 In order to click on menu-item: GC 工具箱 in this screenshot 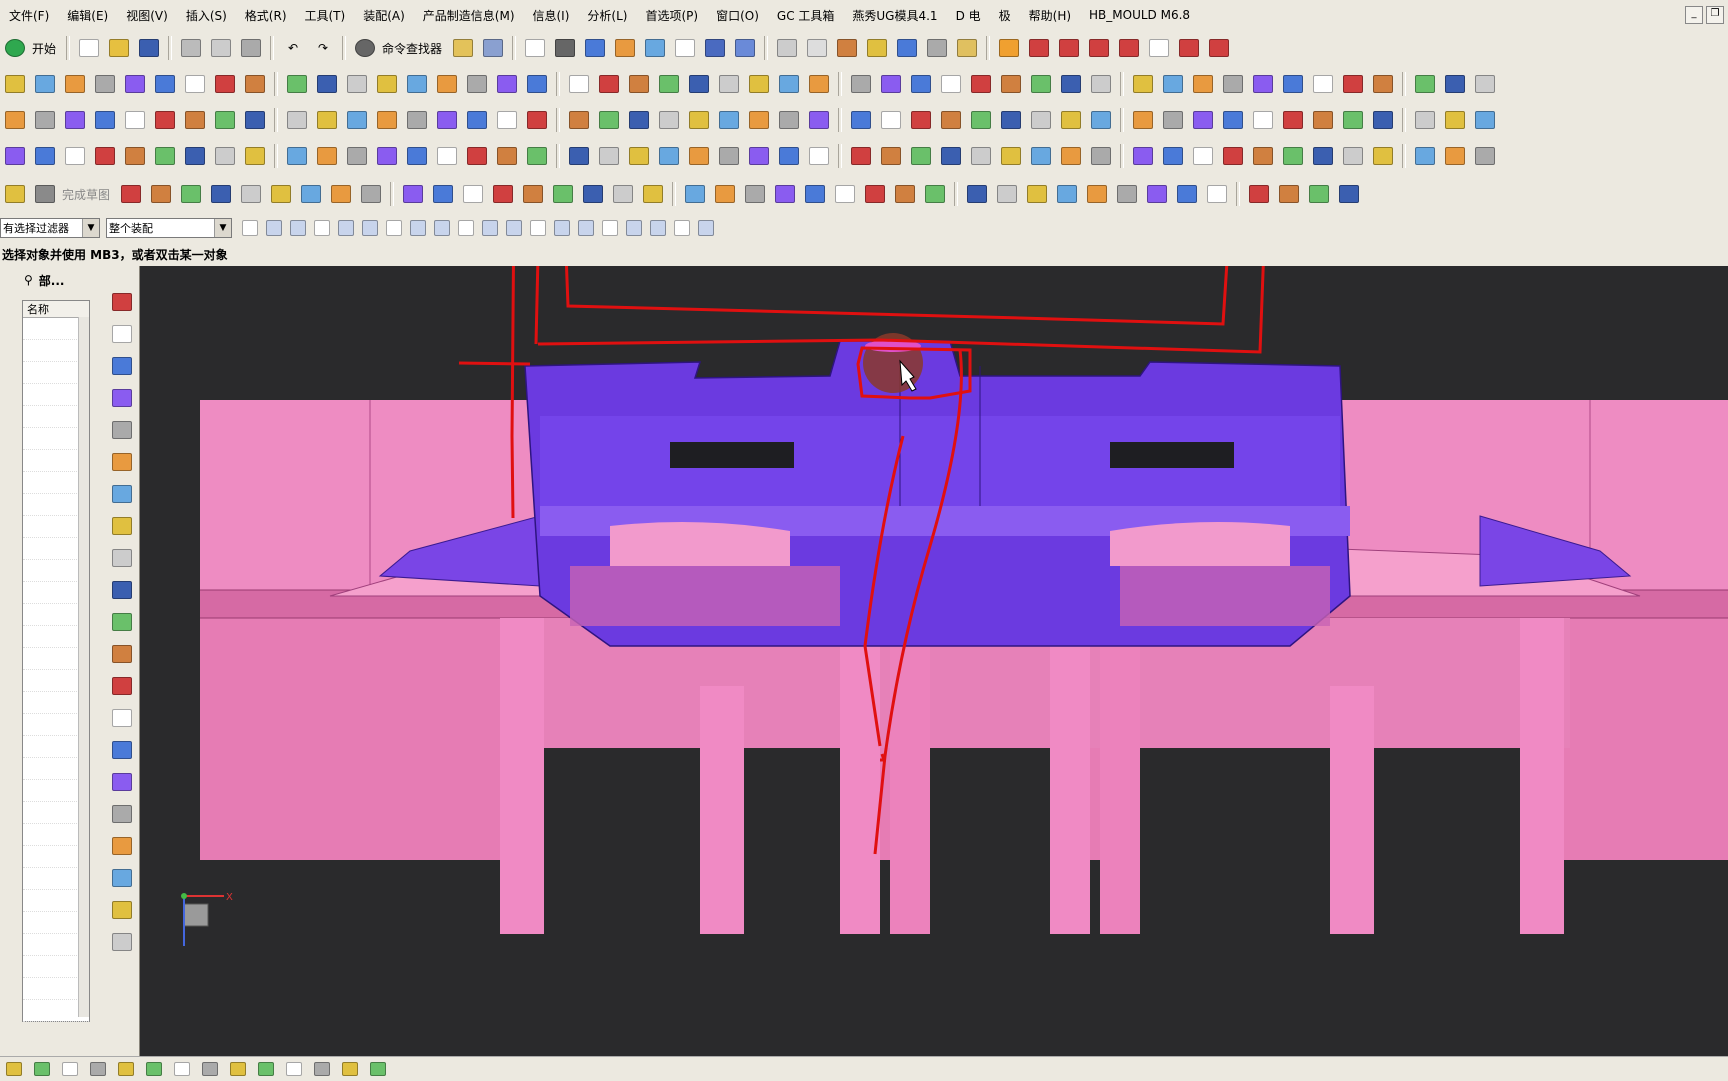, I will do `click(806, 15)`.